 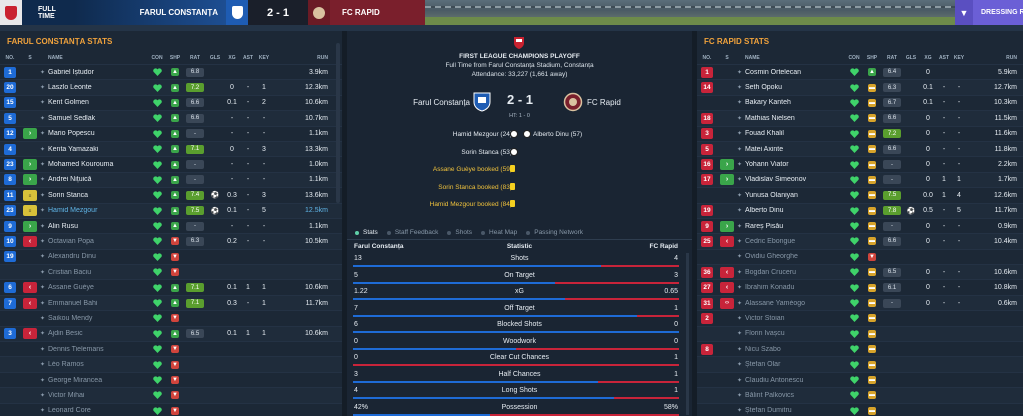 What do you see at coordinates (860, 256) in the screenshot?
I see `player-row: ✦ Ovidiu Gheorghe ▼` at bounding box center [860, 256].